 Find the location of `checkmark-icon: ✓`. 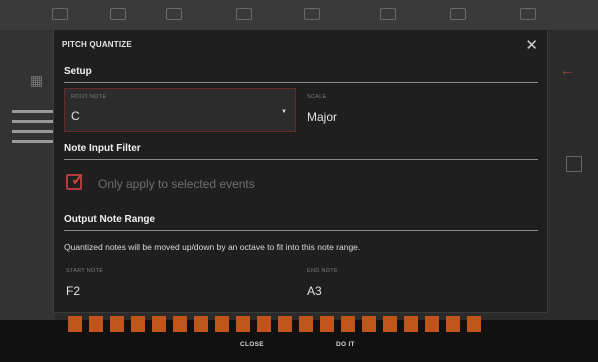

checkmark-icon: ✓ is located at coordinates (78, 180).